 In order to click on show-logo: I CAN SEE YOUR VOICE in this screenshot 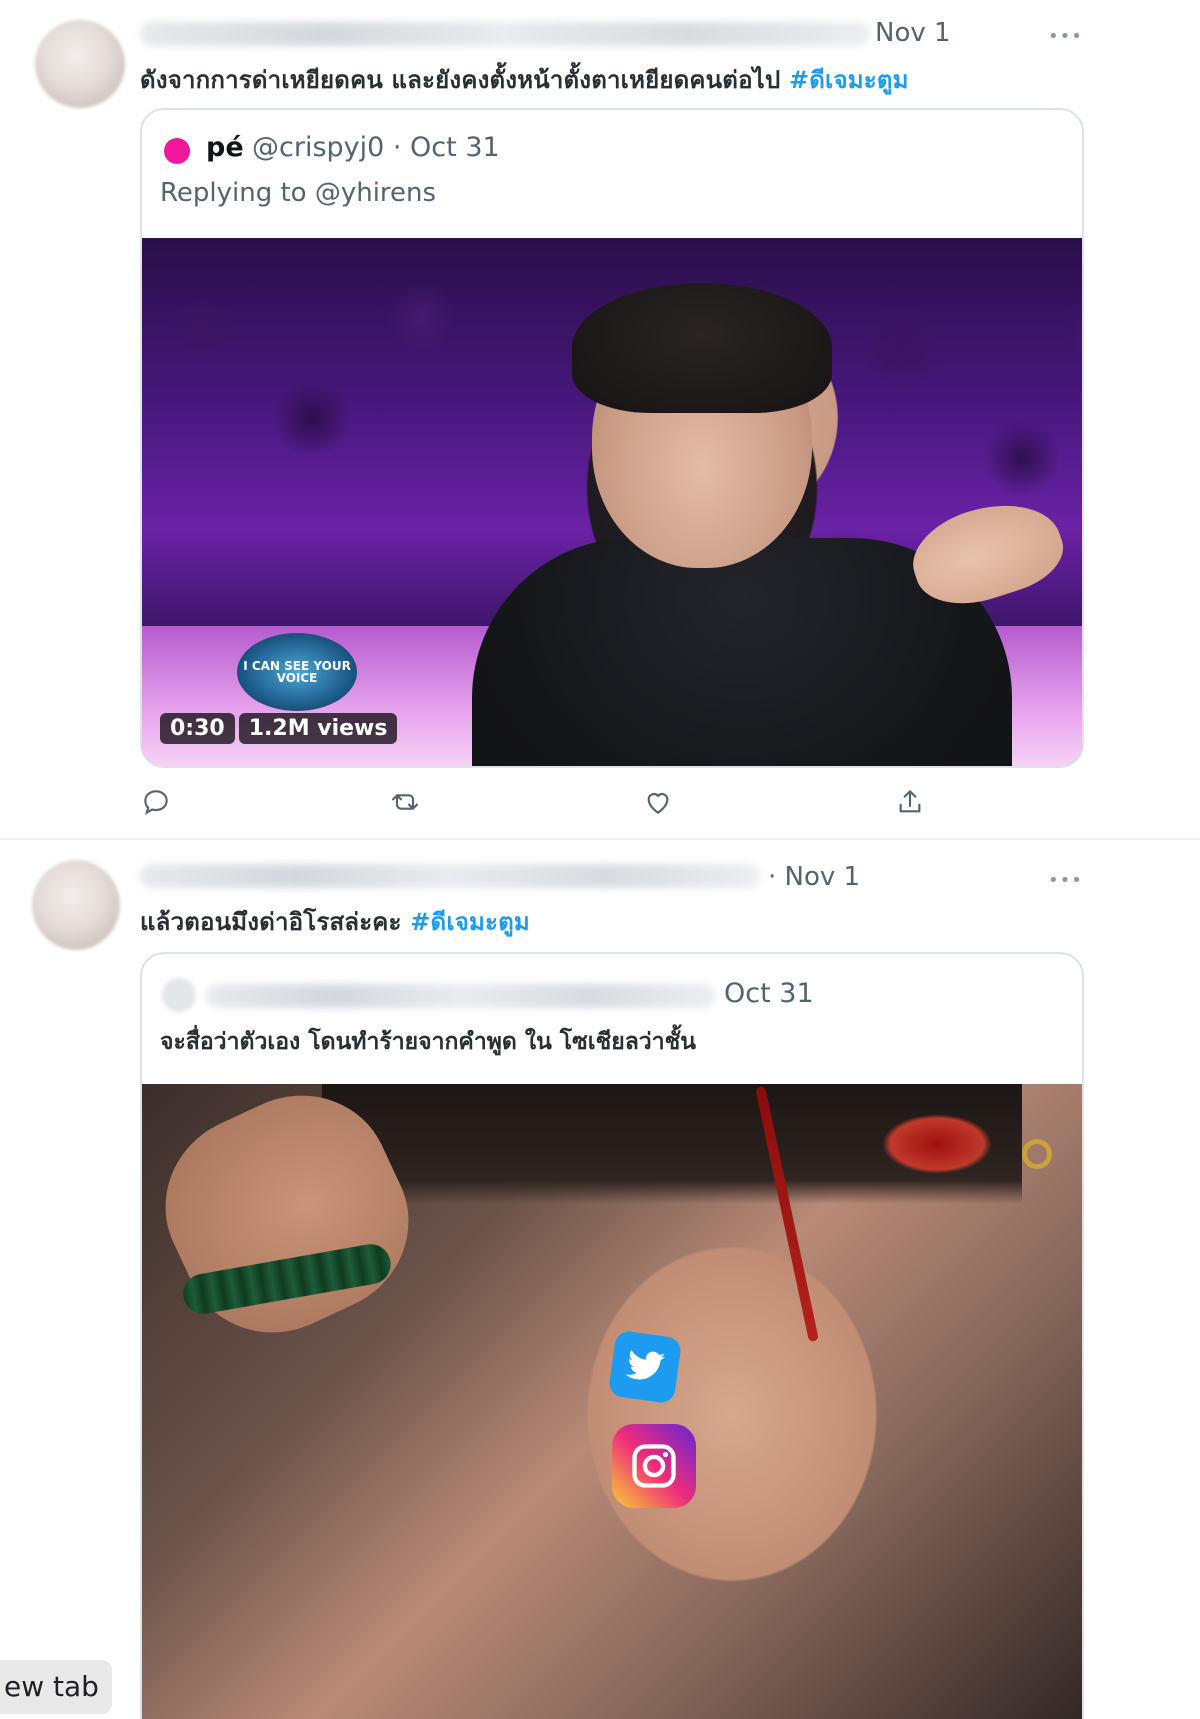, I will do `click(297, 672)`.